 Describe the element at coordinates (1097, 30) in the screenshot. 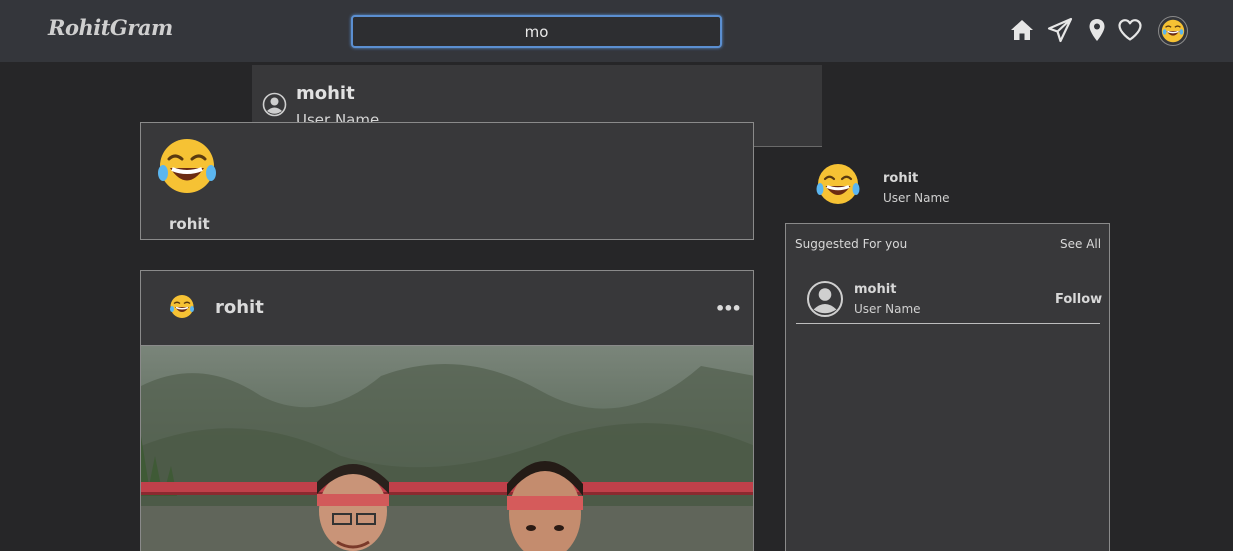

I see `location-icon` at that location.